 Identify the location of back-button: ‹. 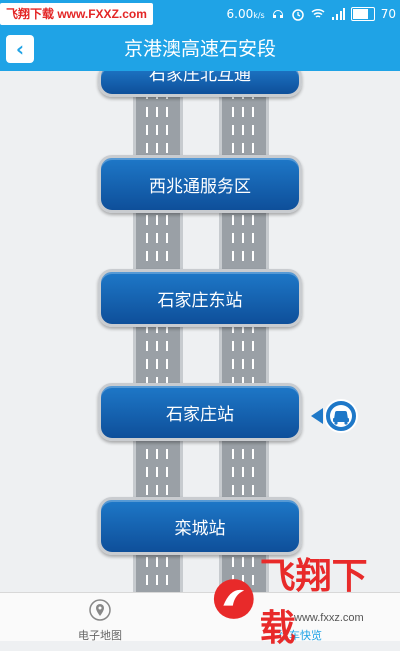
(20, 49).